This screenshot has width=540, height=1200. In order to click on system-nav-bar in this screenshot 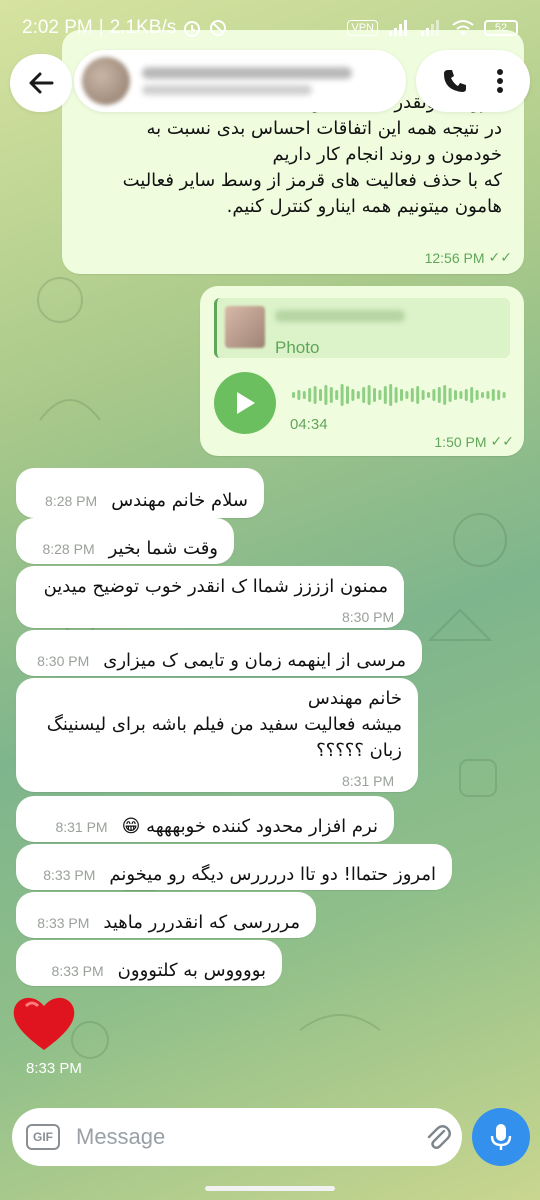, I will do `click(270, 1188)`.